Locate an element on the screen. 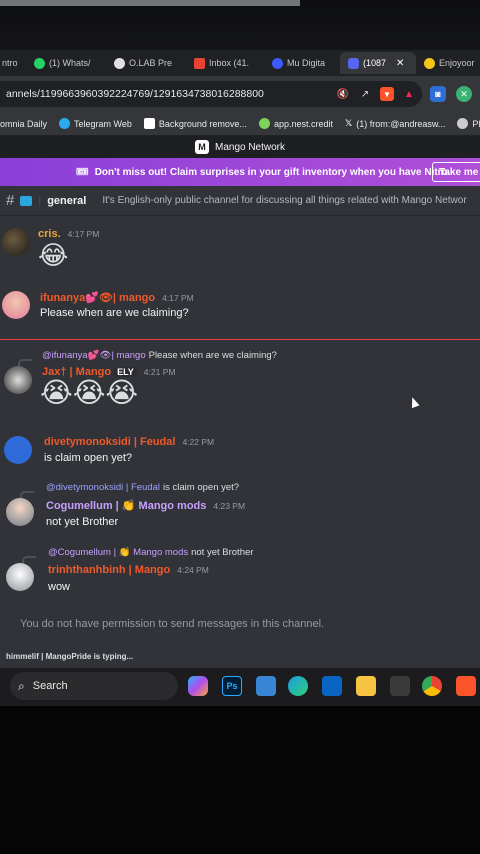  bookmark-telegram: Telegram Web is located at coordinates (95, 123).